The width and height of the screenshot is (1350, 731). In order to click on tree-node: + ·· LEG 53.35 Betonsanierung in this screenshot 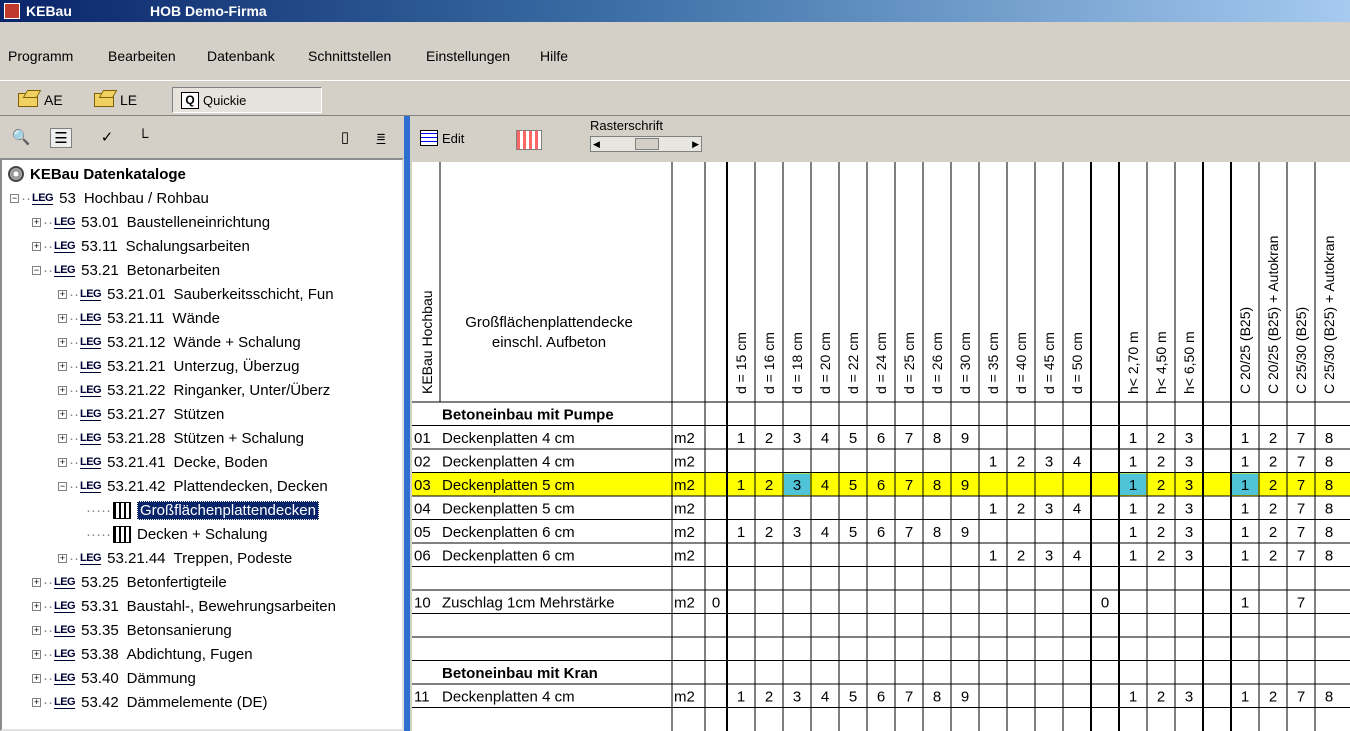, I will do `click(132, 630)`.